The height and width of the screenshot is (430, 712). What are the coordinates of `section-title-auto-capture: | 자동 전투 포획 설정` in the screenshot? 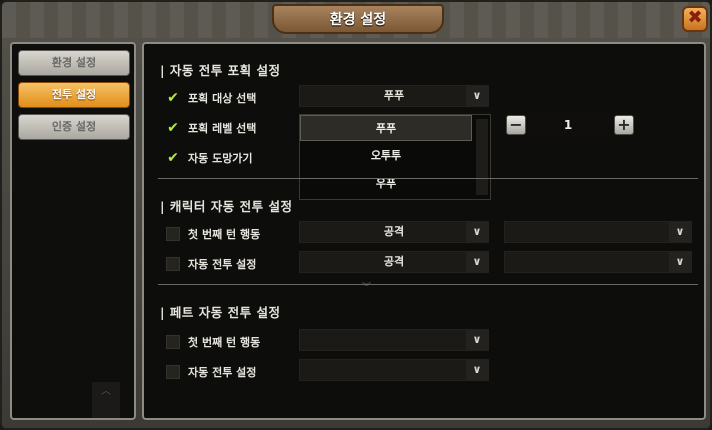 It's located at (220, 70).